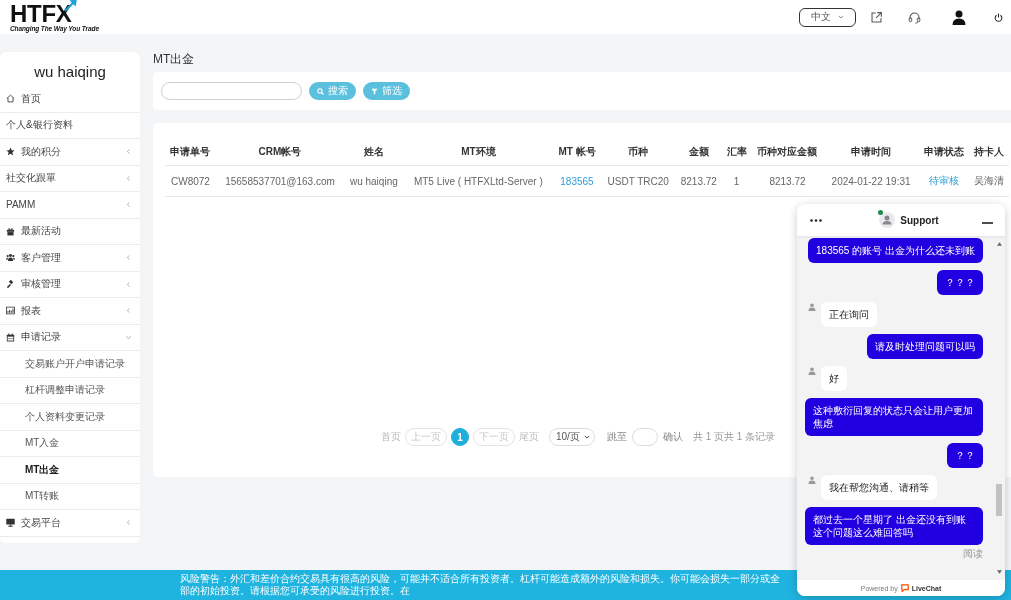 Image resolution: width=1011 pixels, height=600 pixels. I want to click on nav-item: 个人&银行资料, so click(70, 125).